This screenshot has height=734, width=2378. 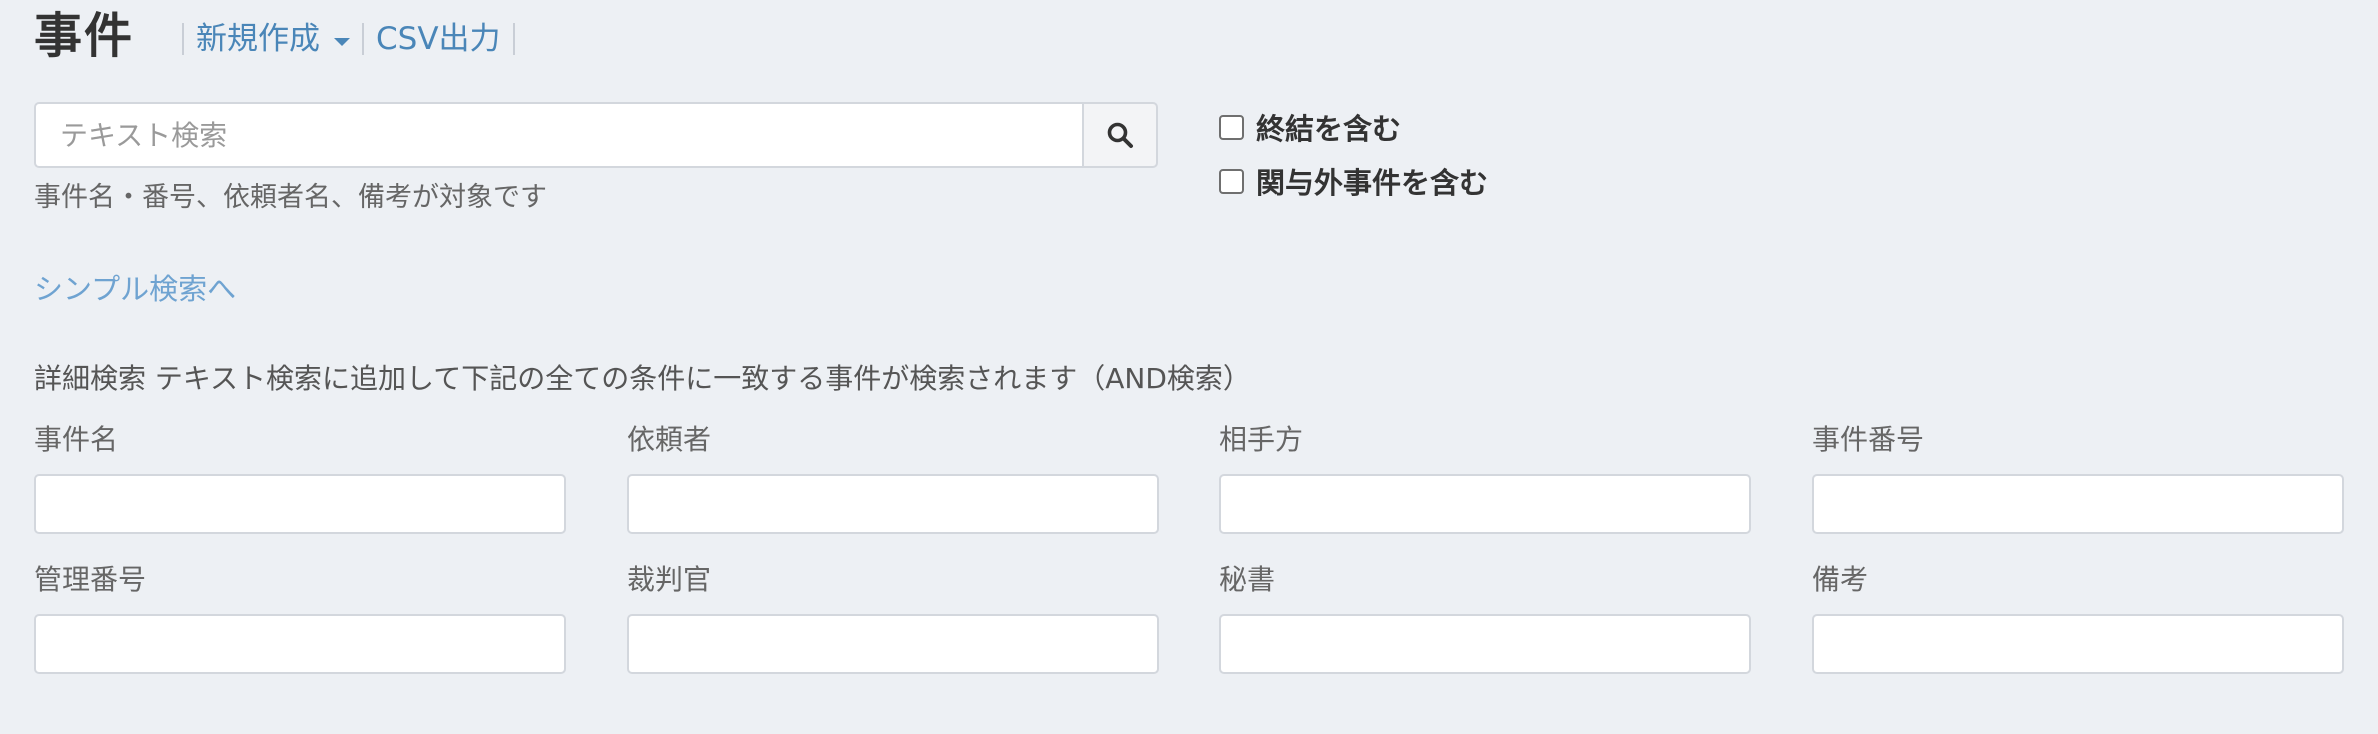 What do you see at coordinates (1231, 181) in the screenshot?
I see `include-unrelated-checkbox` at bounding box center [1231, 181].